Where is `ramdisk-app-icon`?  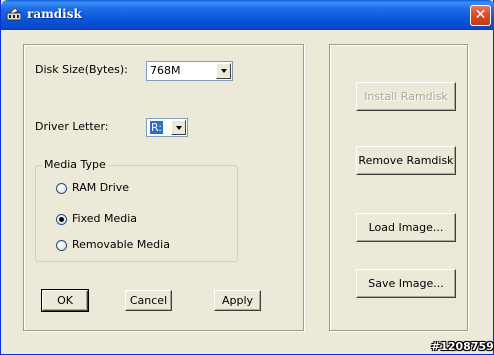
ramdisk-app-icon is located at coordinates (14, 15).